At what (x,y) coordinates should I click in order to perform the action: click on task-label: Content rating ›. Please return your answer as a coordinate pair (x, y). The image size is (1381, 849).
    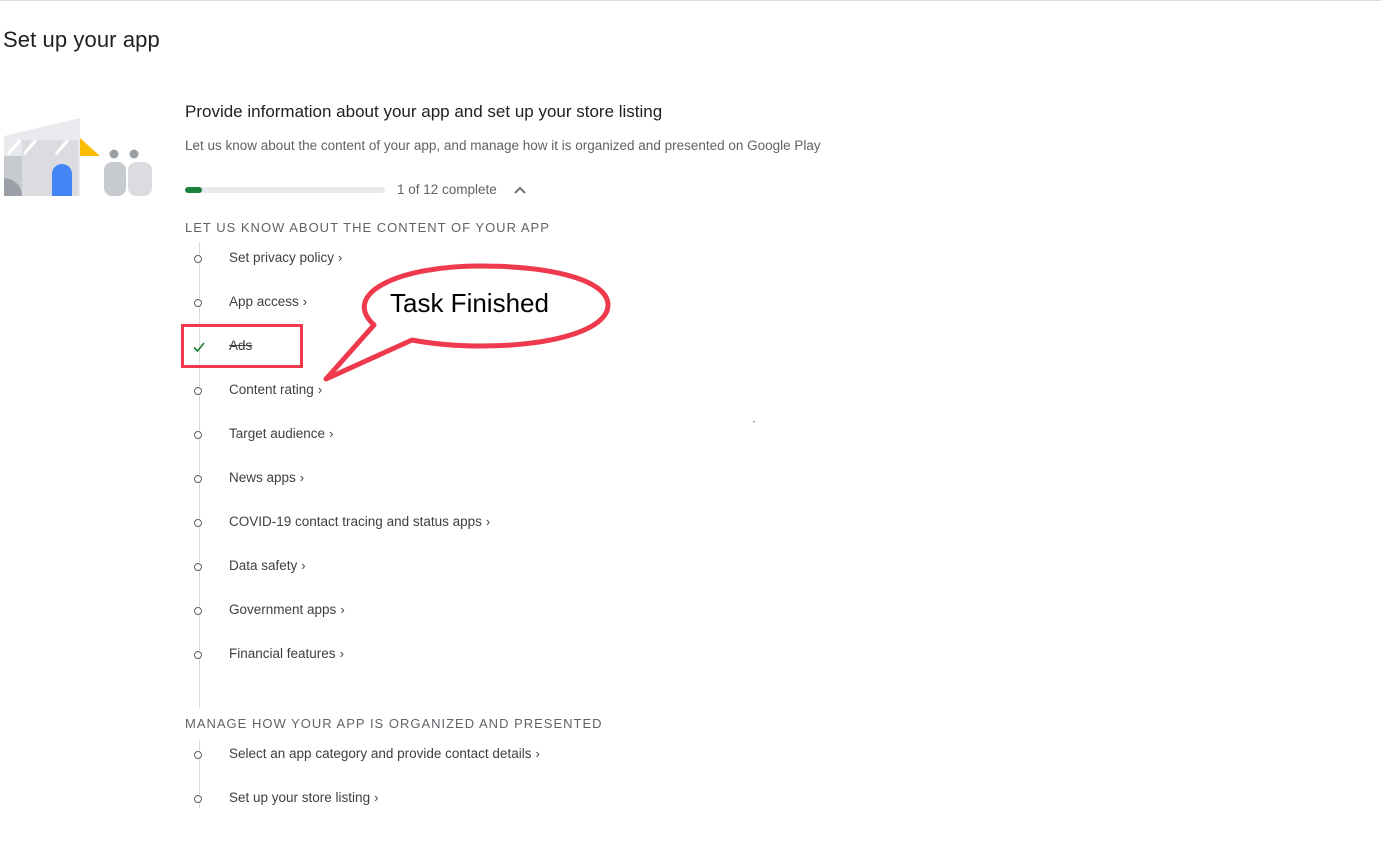
    Looking at the image, I should click on (275, 389).